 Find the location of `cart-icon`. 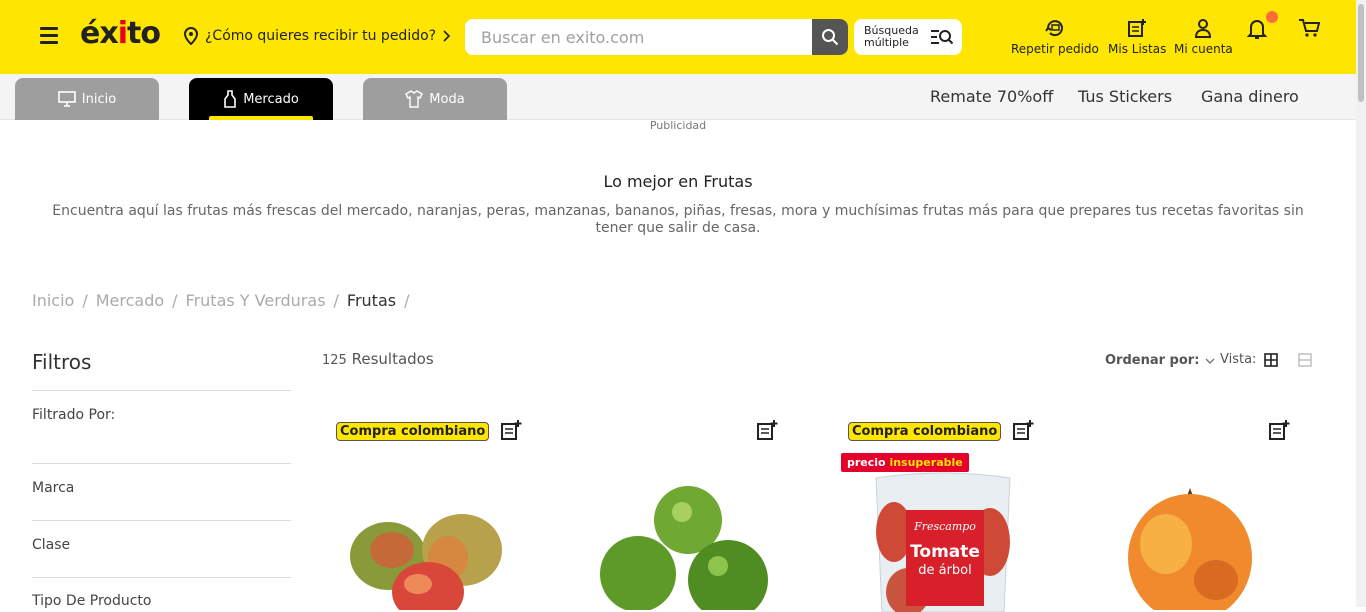

cart-icon is located at coordinates (1309, 28).